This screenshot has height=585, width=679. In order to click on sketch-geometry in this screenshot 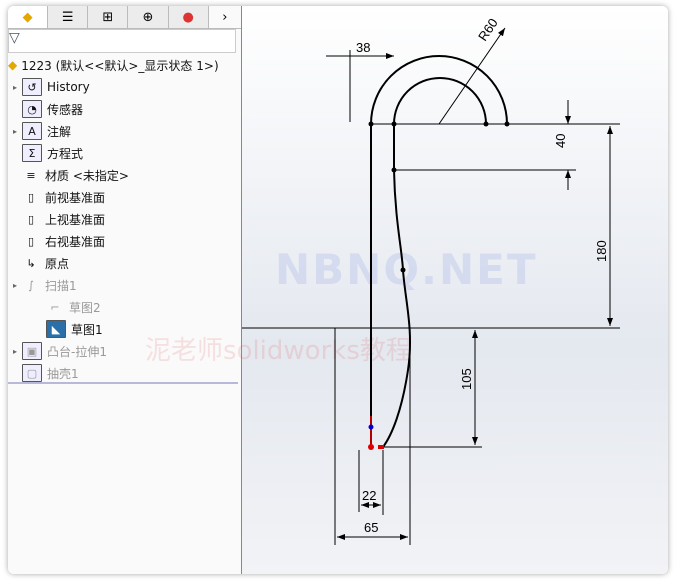, I will do `click(439, 251)`.